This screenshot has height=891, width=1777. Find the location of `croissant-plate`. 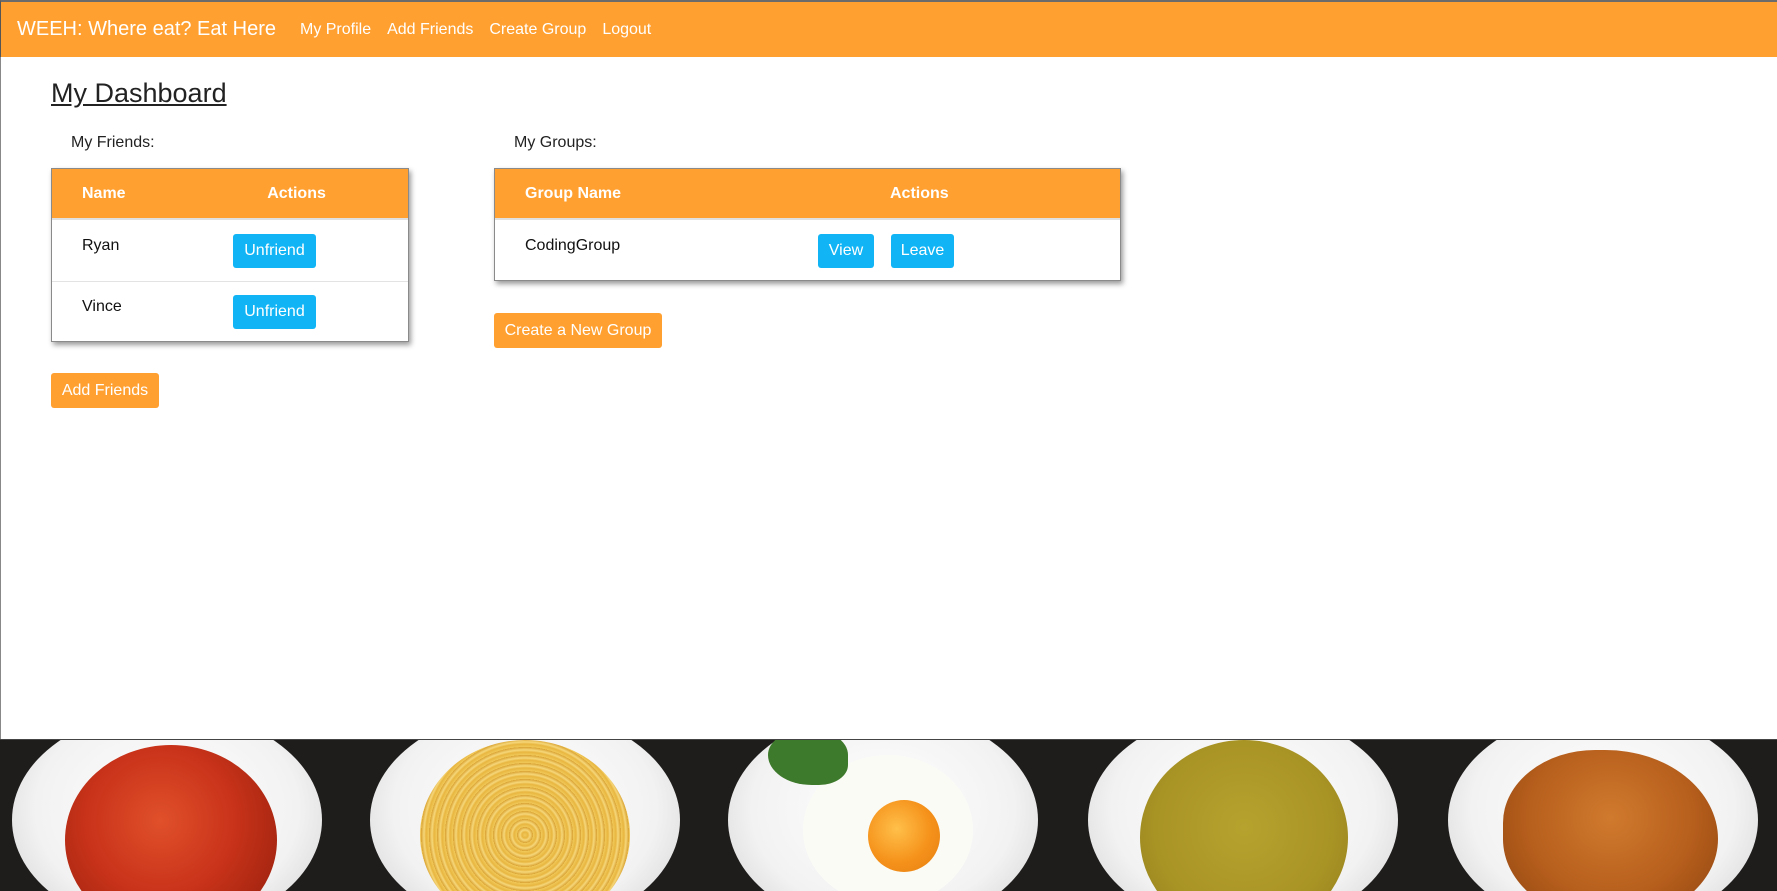

croissant-plate is located at coordinates (1603, 815).